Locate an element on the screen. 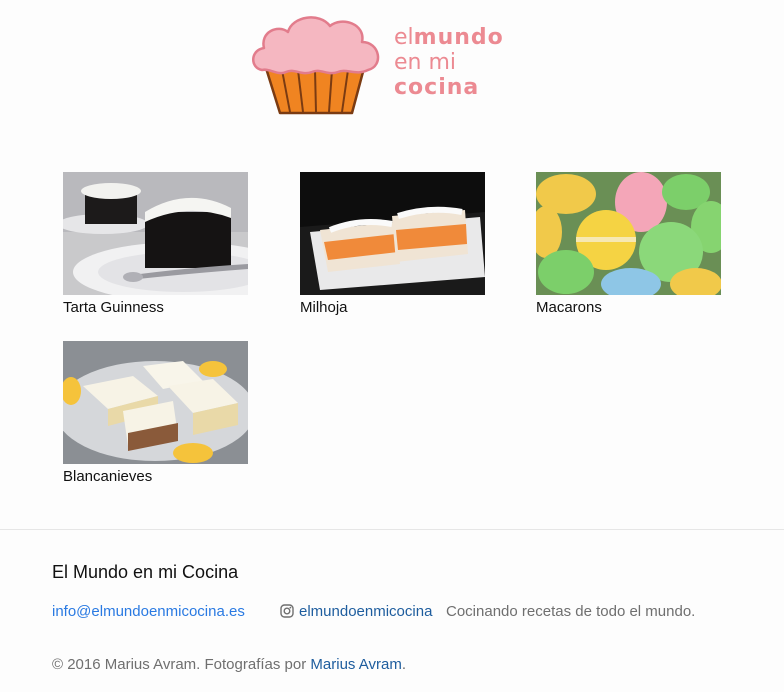  layered-cake-squares-photo is located at coordinates (155, 402).